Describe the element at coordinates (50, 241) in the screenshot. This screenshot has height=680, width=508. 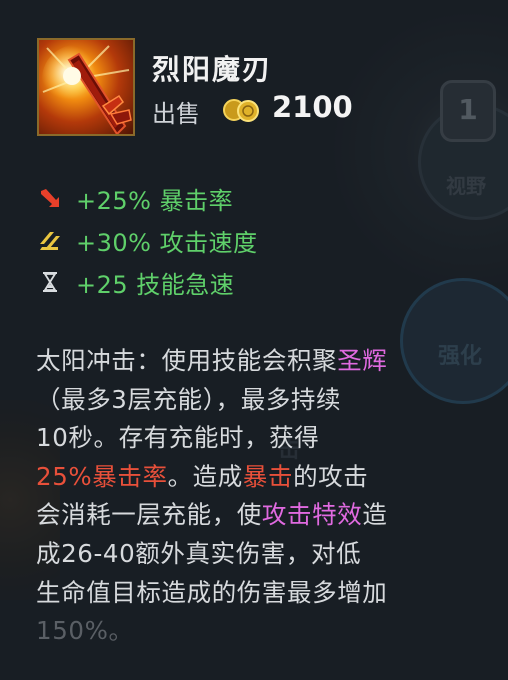
I see `attack-speed-icon` at that location.